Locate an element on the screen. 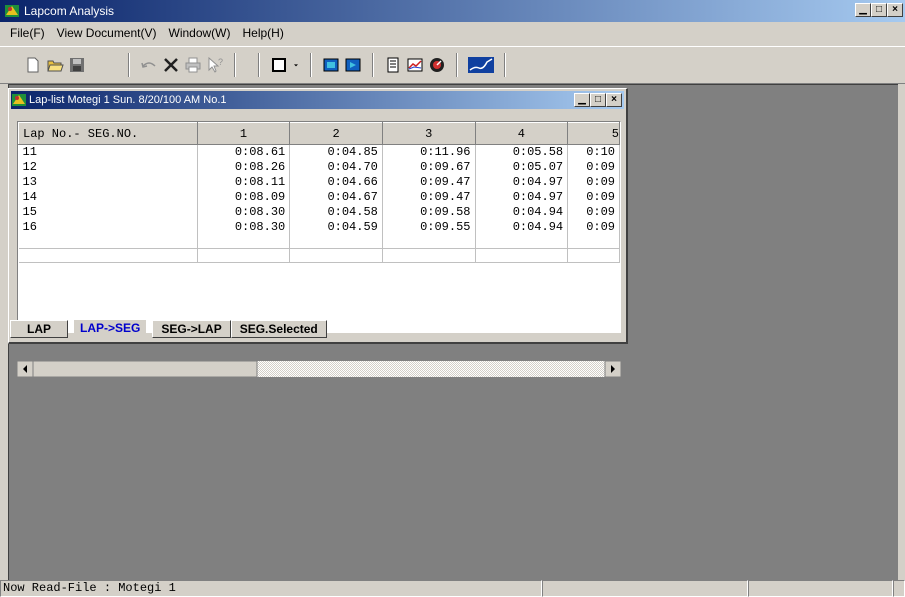 This screenshot has height=597, width=905. printer-icon is located at coordinates (193, 65).